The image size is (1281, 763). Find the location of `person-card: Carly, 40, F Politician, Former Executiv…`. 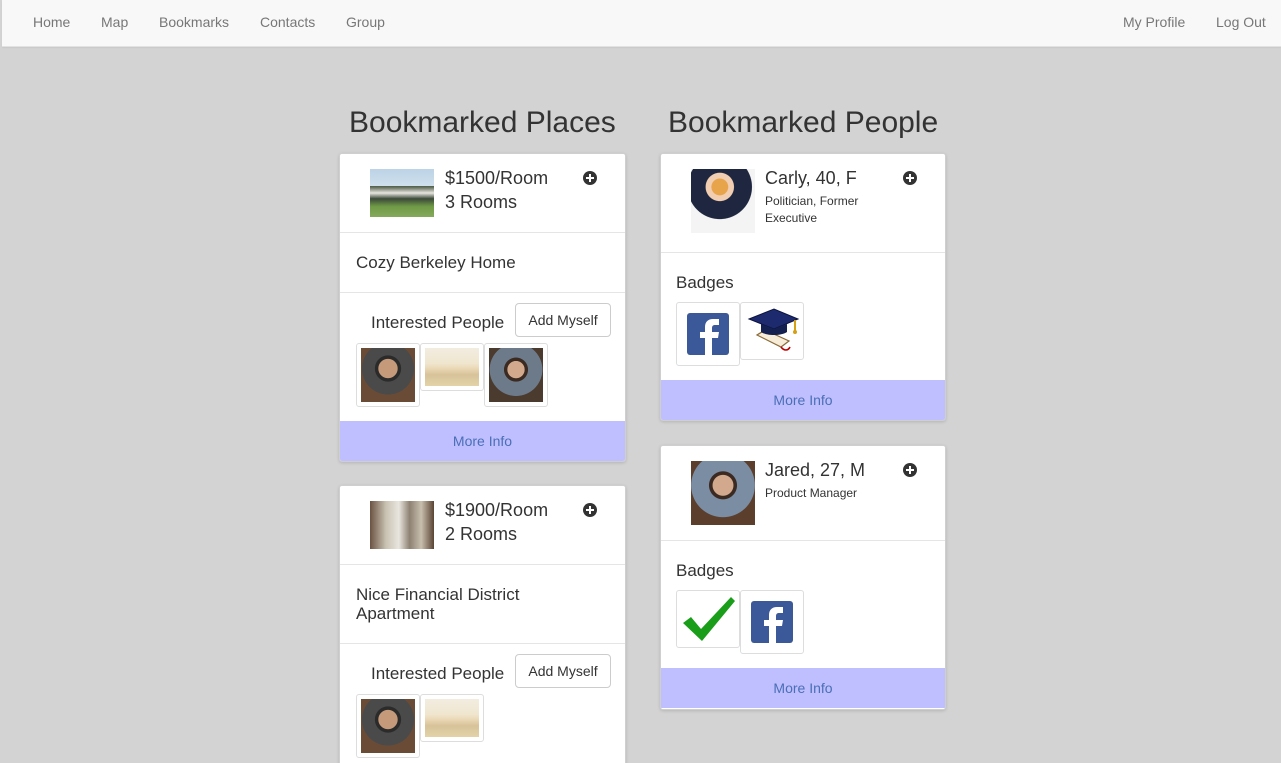

person-card: Carly, 40, F Politician, Former Executiv… is located at coordinates (803, 287).